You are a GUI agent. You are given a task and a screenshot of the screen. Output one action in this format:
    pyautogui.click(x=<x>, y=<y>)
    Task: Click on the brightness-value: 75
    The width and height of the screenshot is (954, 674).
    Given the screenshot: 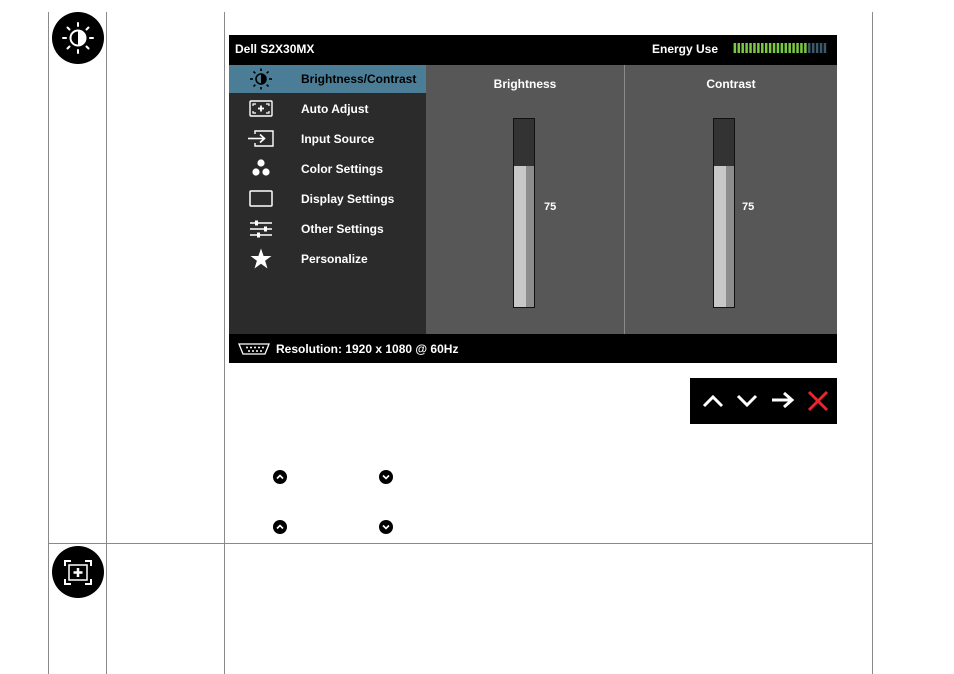 What is the action you would take?
    pyautogui.click(x=550, y=207)
    